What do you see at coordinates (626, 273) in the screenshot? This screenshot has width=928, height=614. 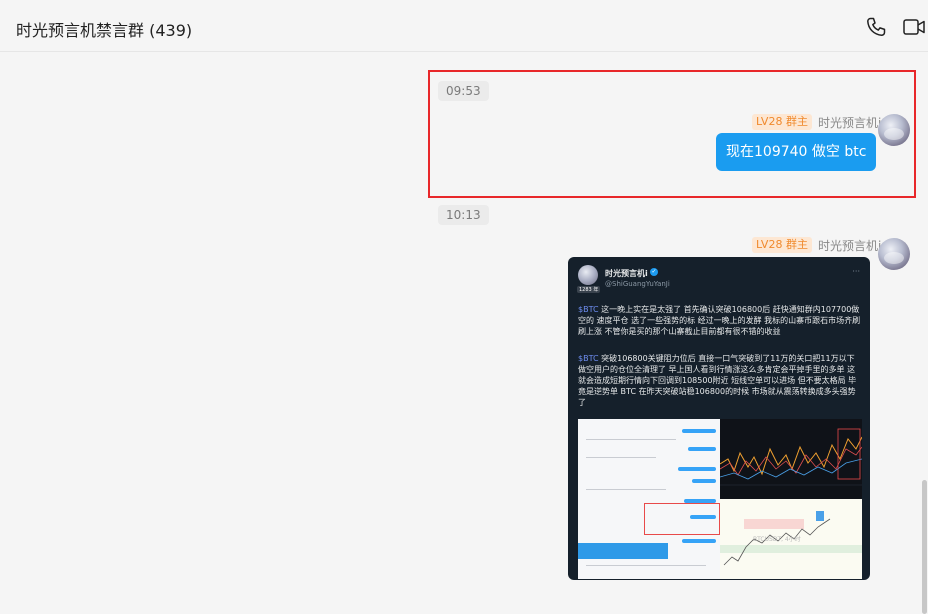 I see `tweet-author: 时光预言机i` at bounding box center [626, 273].